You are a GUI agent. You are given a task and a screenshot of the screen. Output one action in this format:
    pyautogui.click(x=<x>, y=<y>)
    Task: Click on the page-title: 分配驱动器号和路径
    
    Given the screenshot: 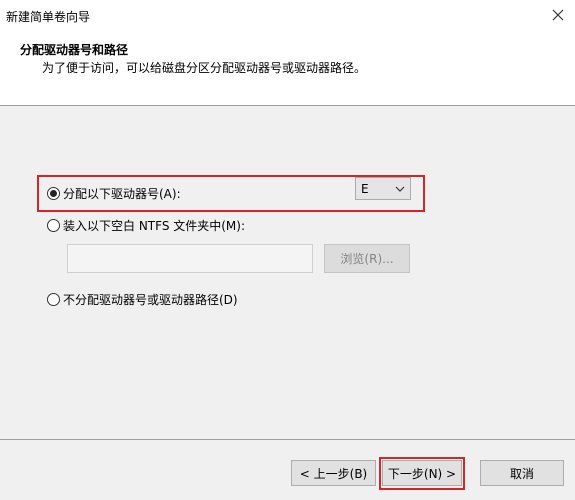 What is the action you would take?
    pyautogui.click(x=74, y=50)
    